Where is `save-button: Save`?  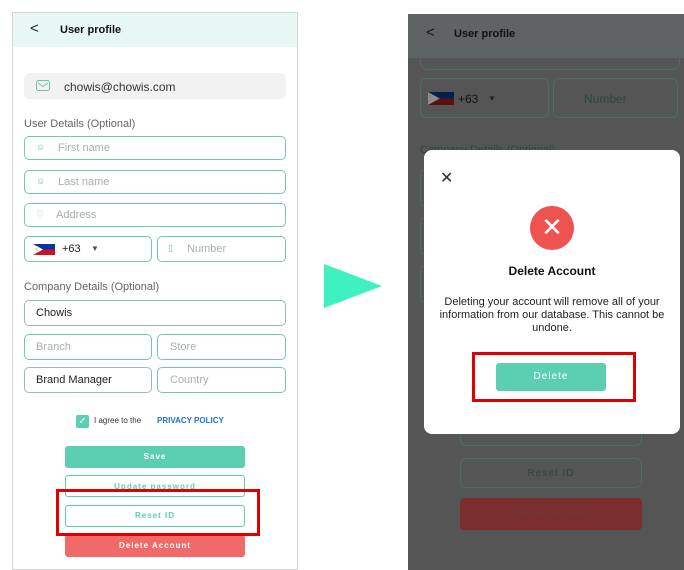 save-button: Save is located at coordinates (155, 457).